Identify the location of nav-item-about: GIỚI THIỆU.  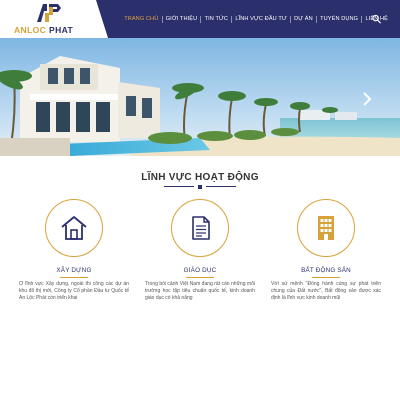
(182, 19).